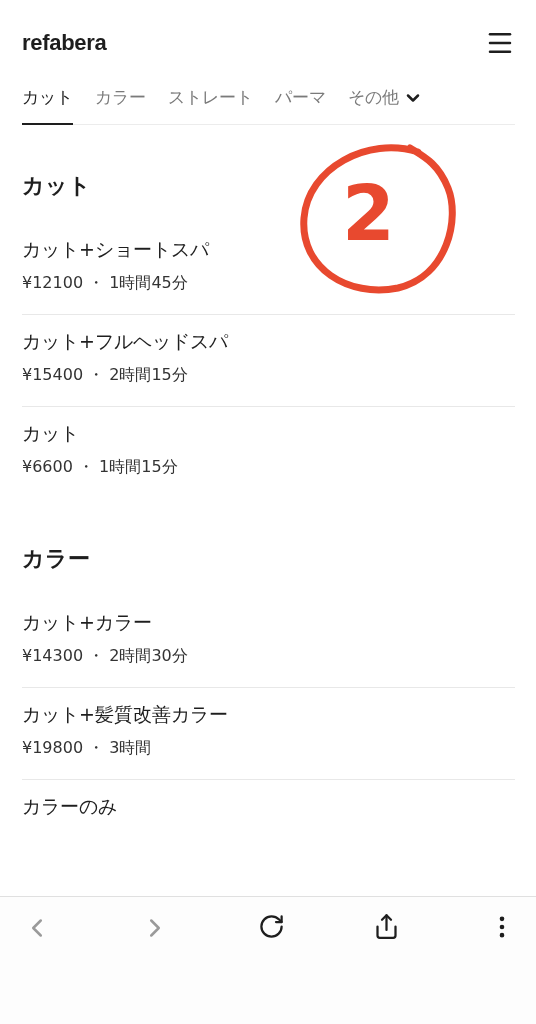 Image resolution: width=536 pixels, height=1024 pixels. I want to click on item-name: カット+髪質改善カラー, so click(125, 714).